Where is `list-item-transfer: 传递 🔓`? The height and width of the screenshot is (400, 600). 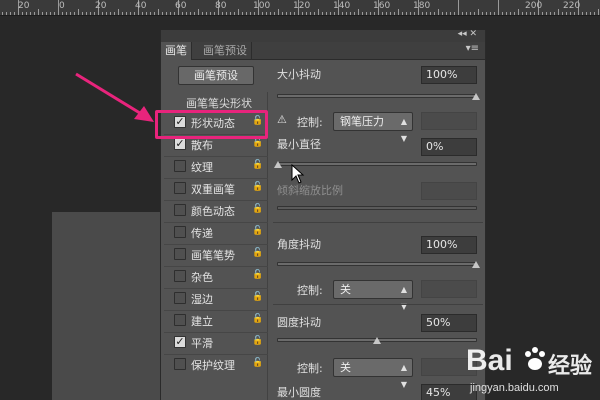
list-item-transfer: 传递 🔓 is located at coordinates (216, 232).